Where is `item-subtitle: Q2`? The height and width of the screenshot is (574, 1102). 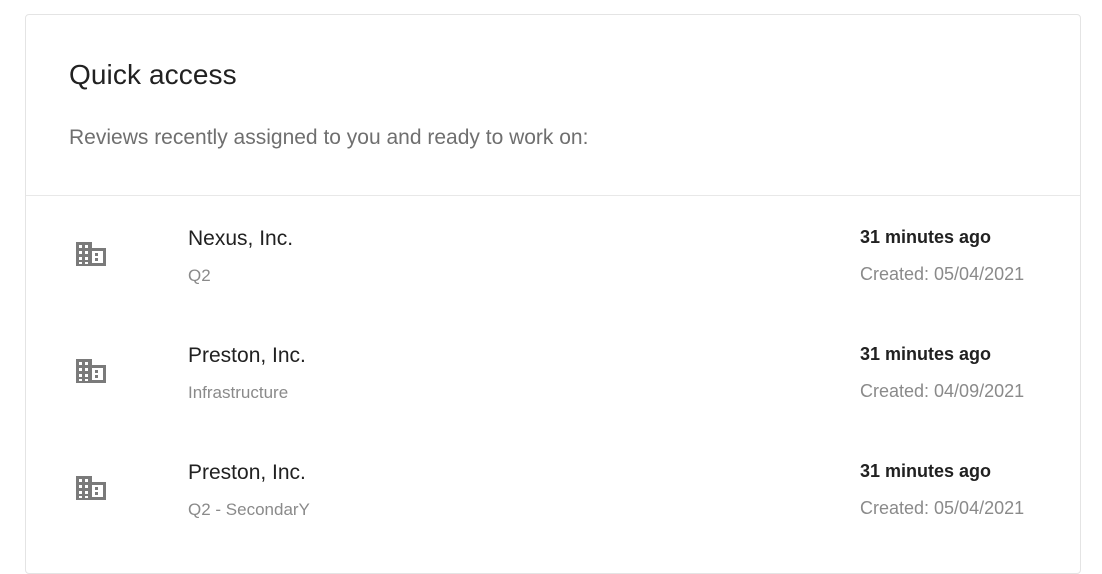 item-subtitle: Q2 is located at coordinates (199, 275).